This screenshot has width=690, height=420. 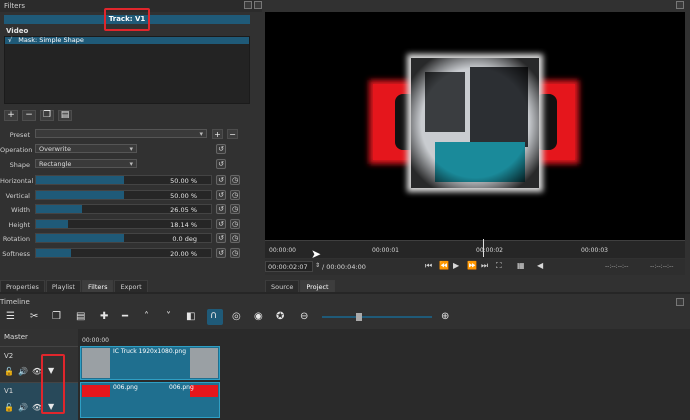 What do you see at coordinates (19, 224) in the screenshot?
I see `param-label: Height` at bounding box center [19, 224].